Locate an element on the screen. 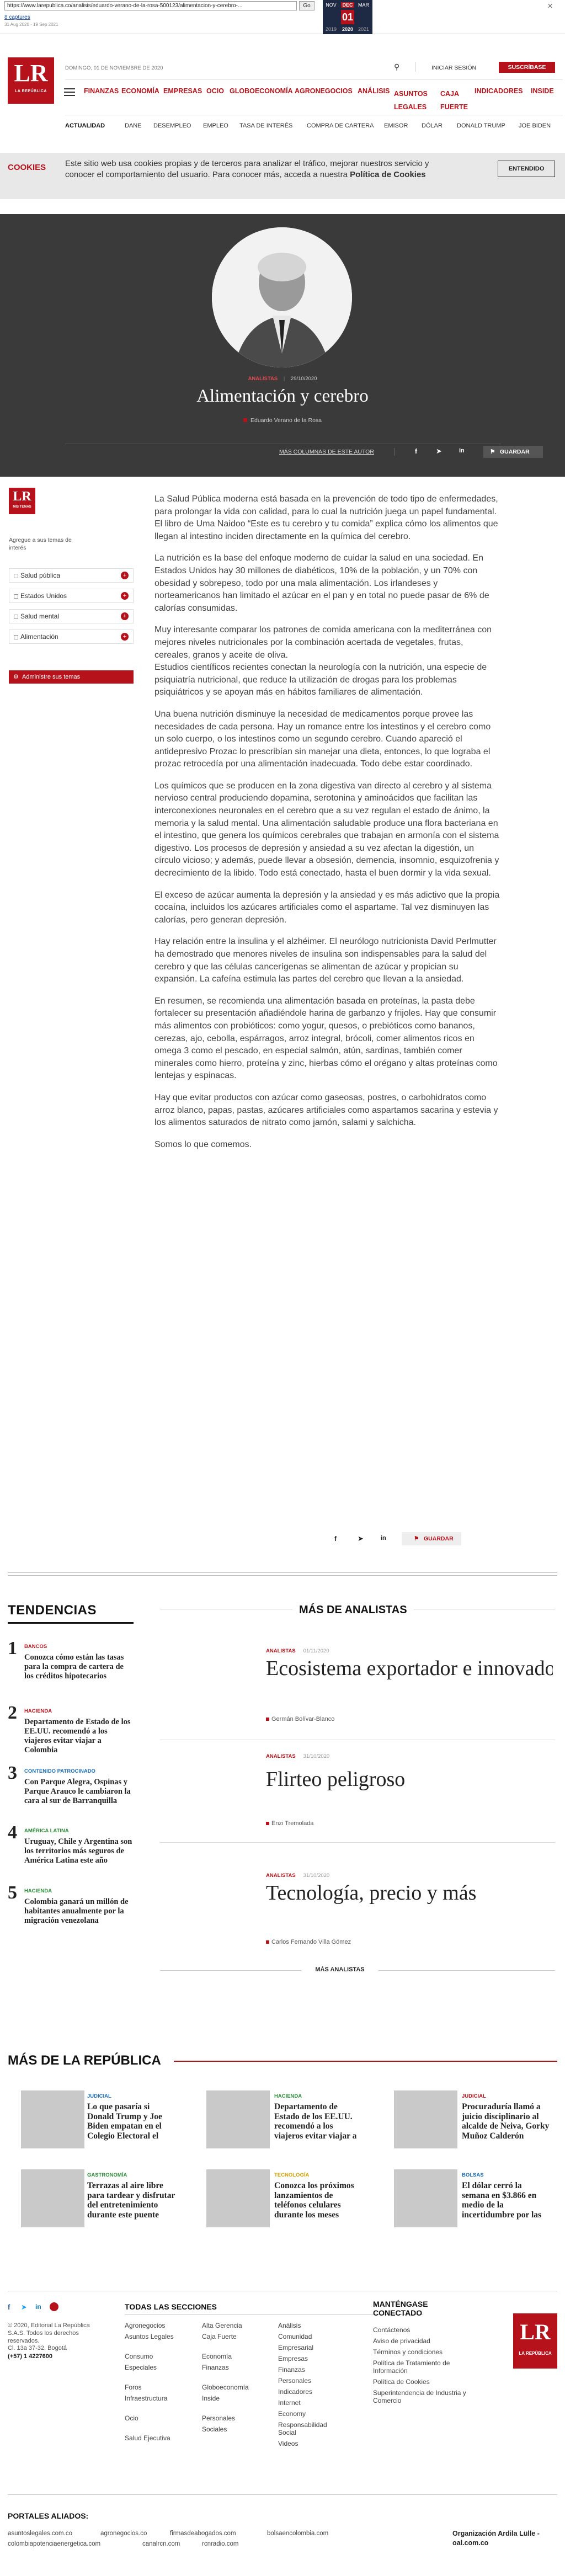  save-button-bottom: ⚑ GUARDAR is located at coordinates (431, 1538).